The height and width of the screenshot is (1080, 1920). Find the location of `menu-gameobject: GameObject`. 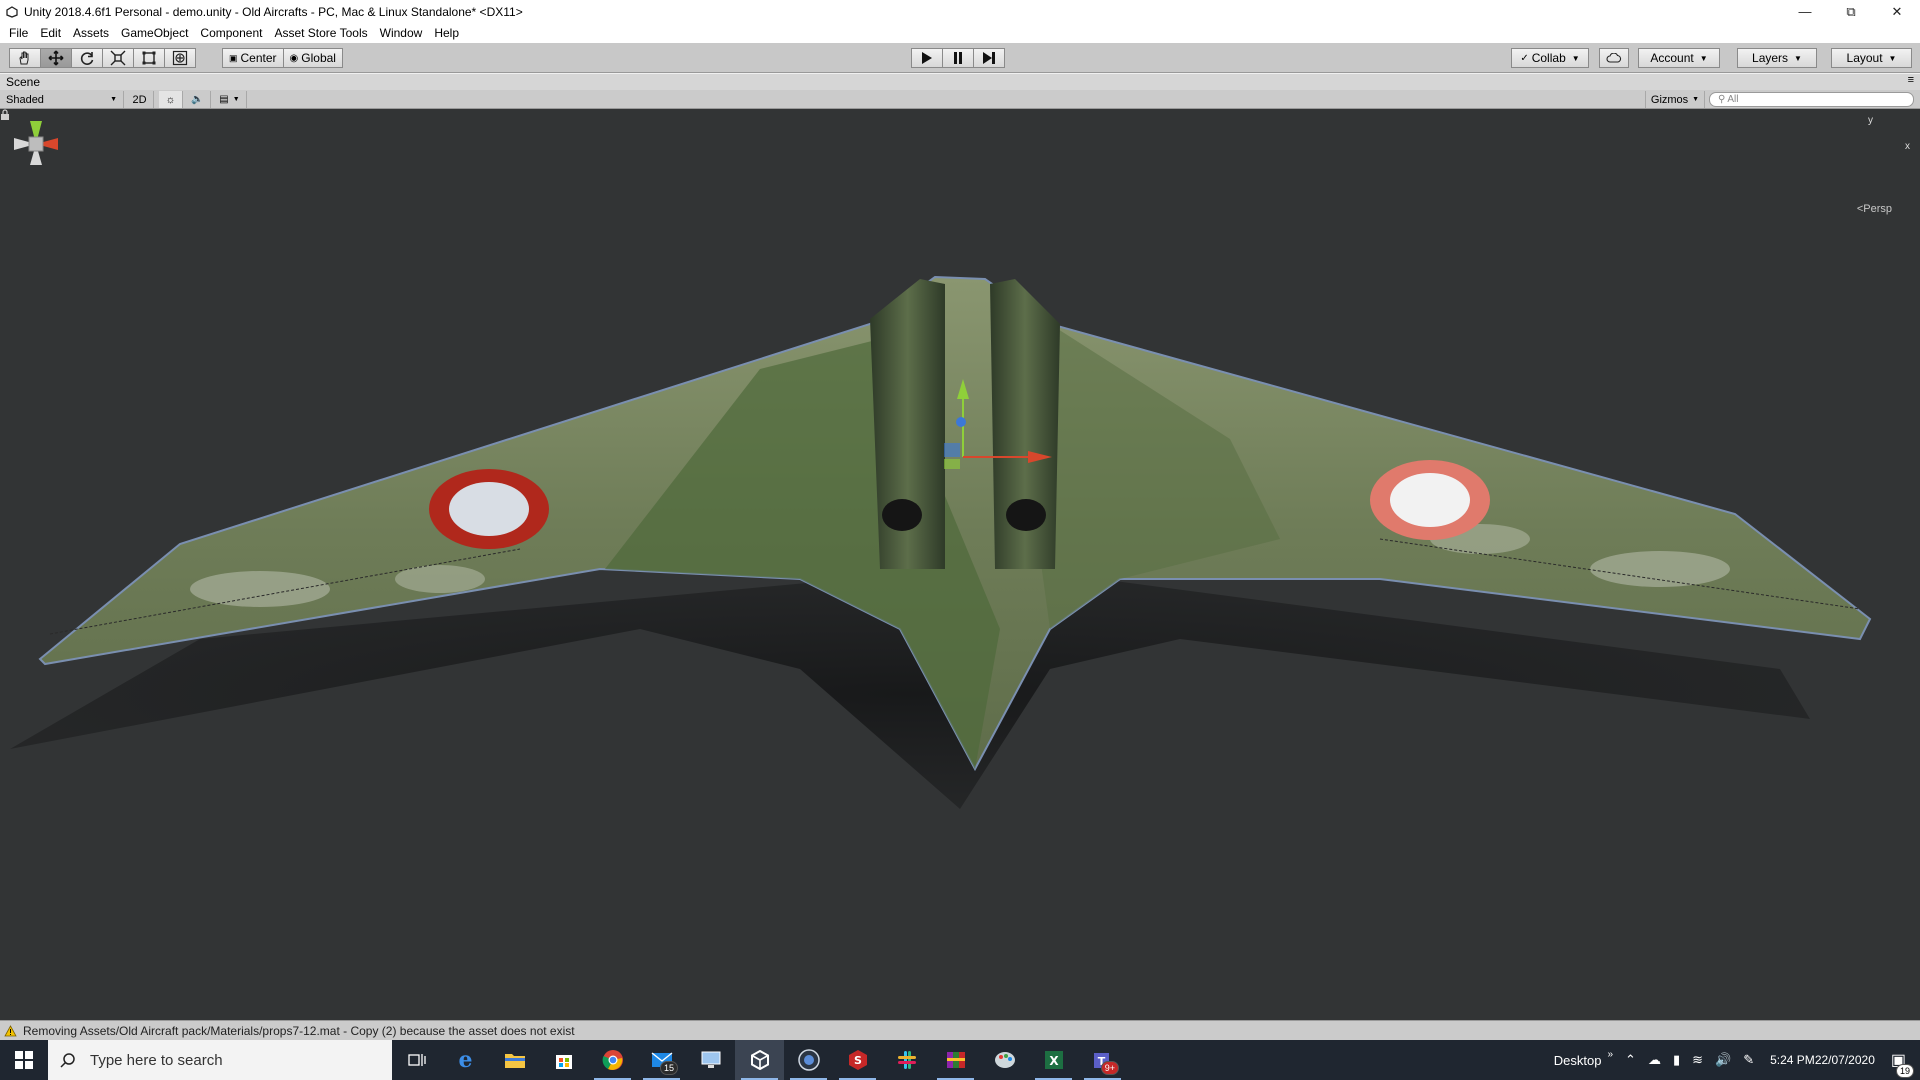

menu-gameobject: GameObject is located at coordinates (154, 33).